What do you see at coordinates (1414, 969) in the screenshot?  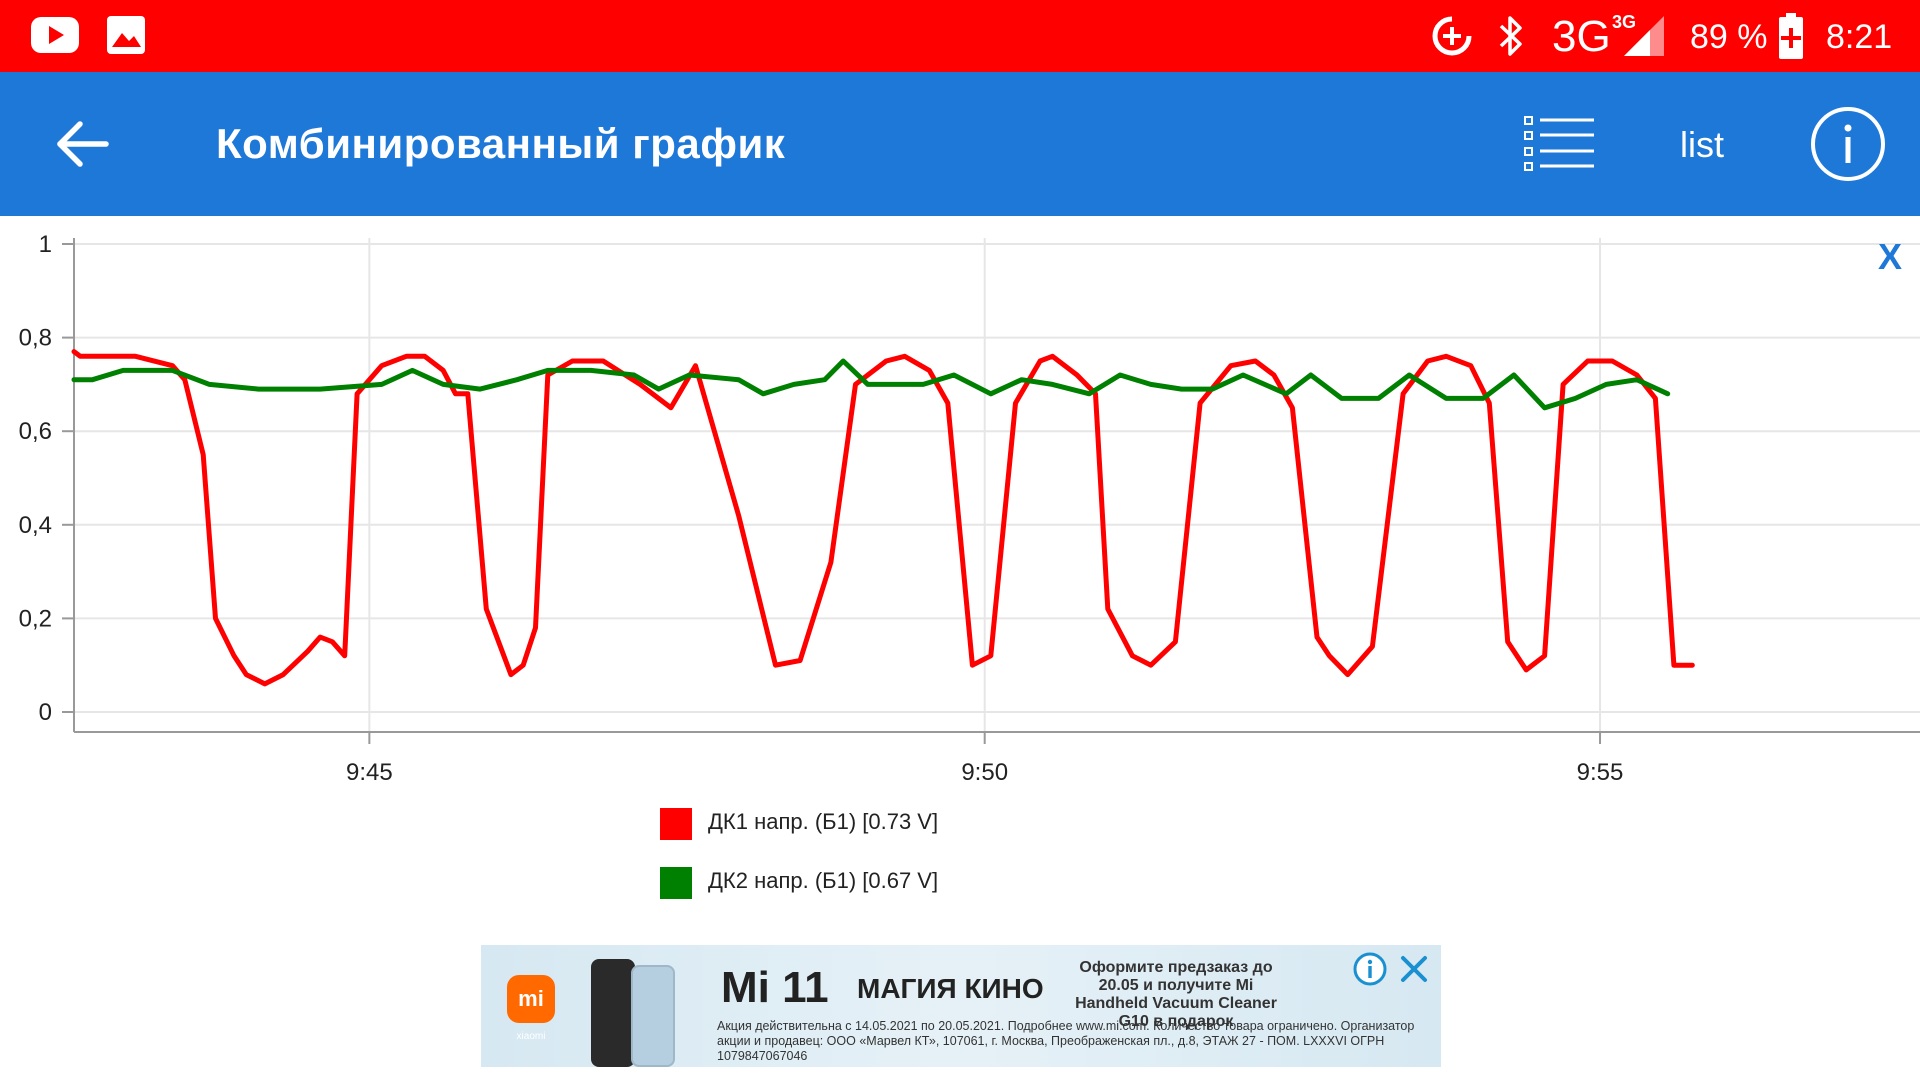 I see `ad-close-icon` at bounding box center [1414, 969].